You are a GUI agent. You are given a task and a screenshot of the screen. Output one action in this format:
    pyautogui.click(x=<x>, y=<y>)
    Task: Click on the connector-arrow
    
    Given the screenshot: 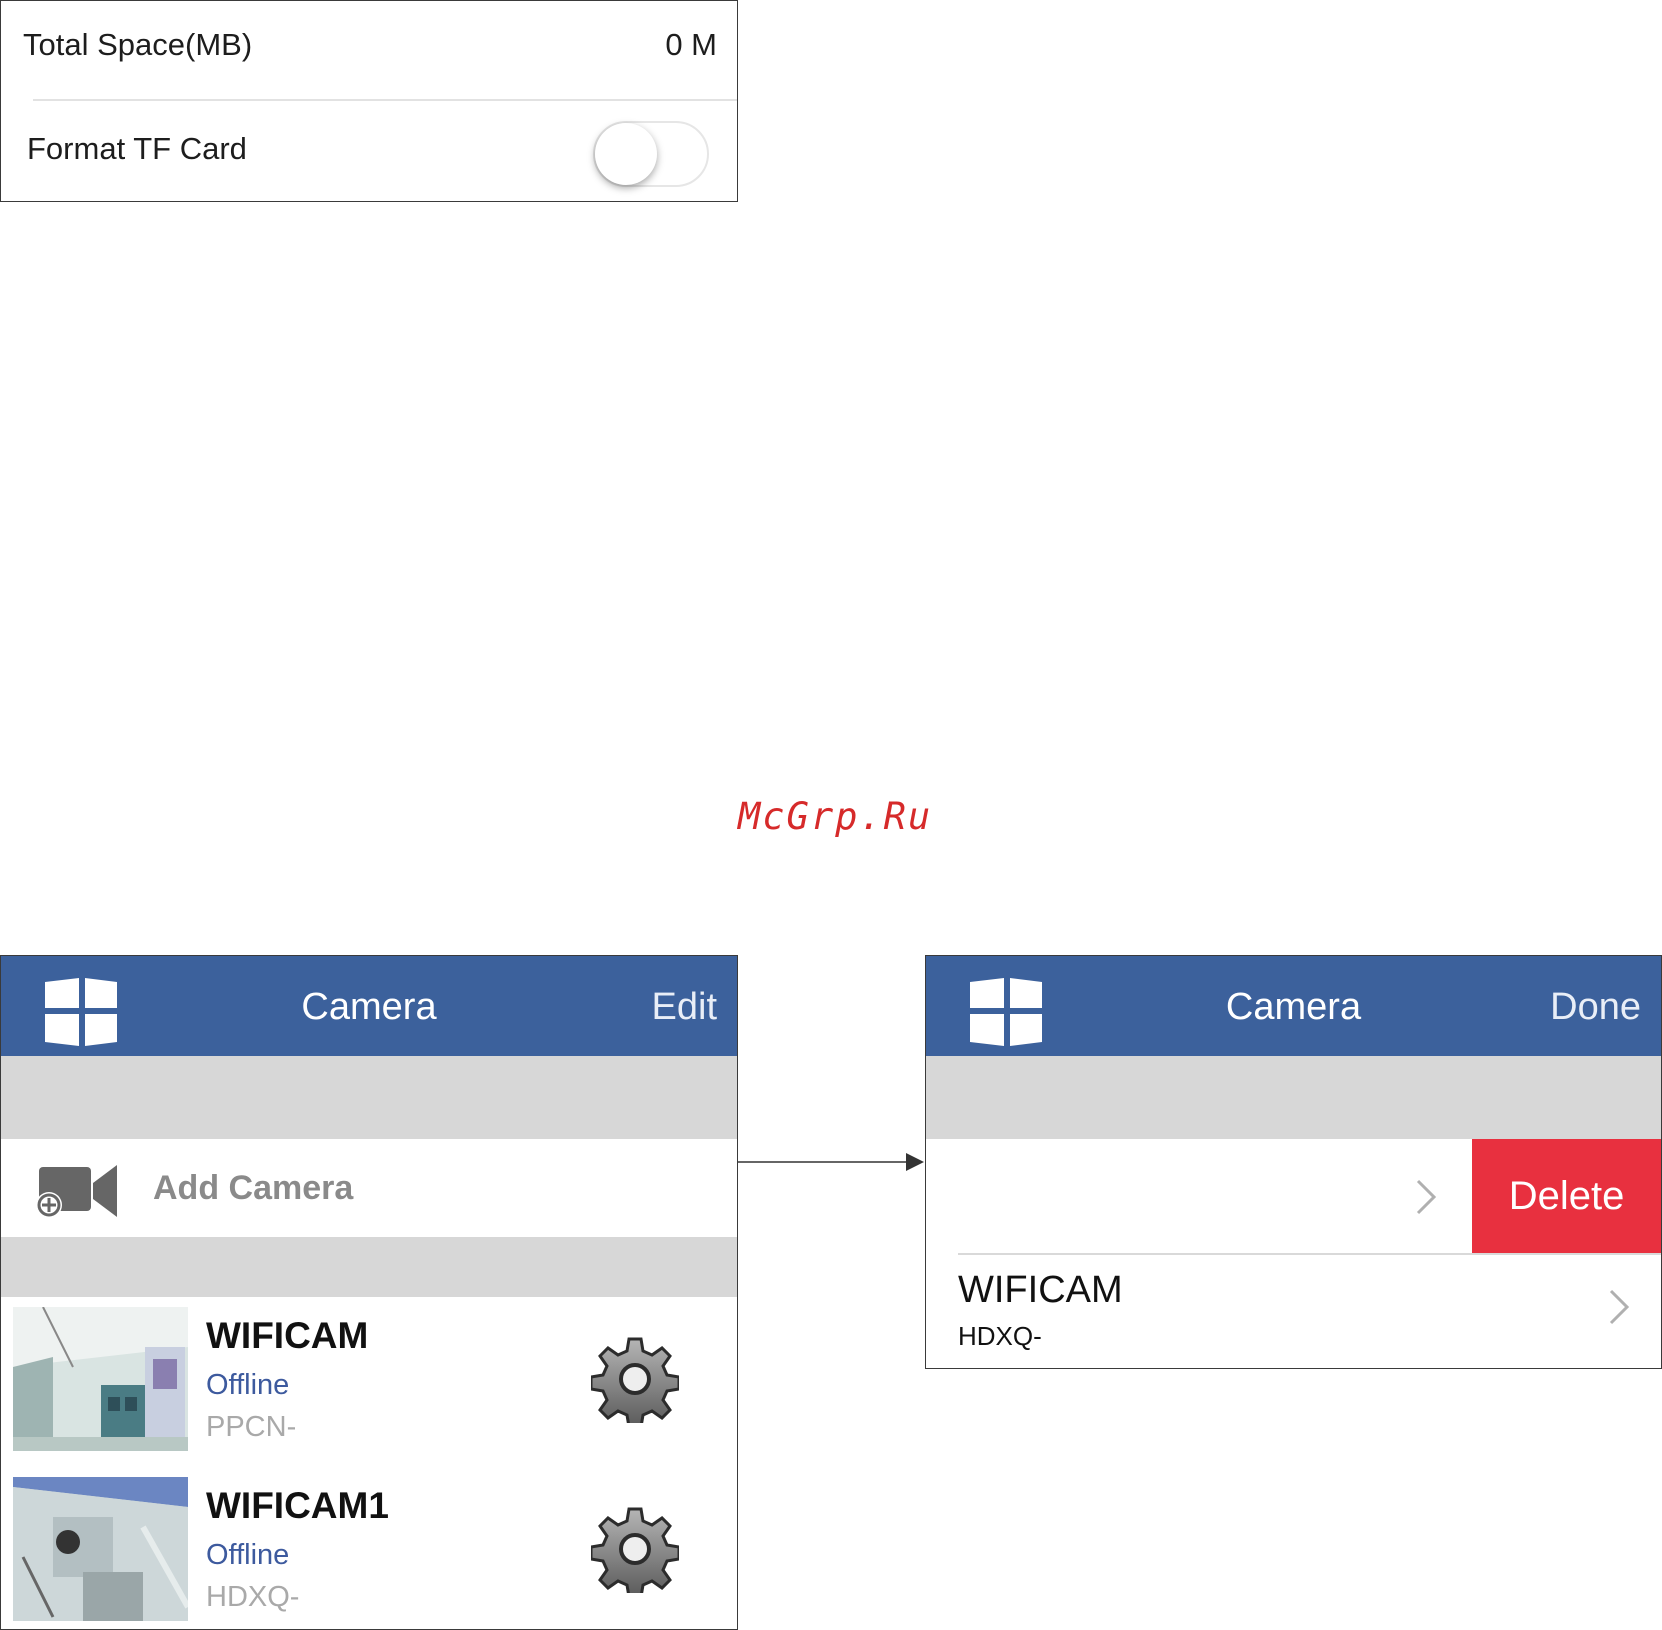 What is the action you would take?
    pyautogui.click(x=832, y=1171)
    